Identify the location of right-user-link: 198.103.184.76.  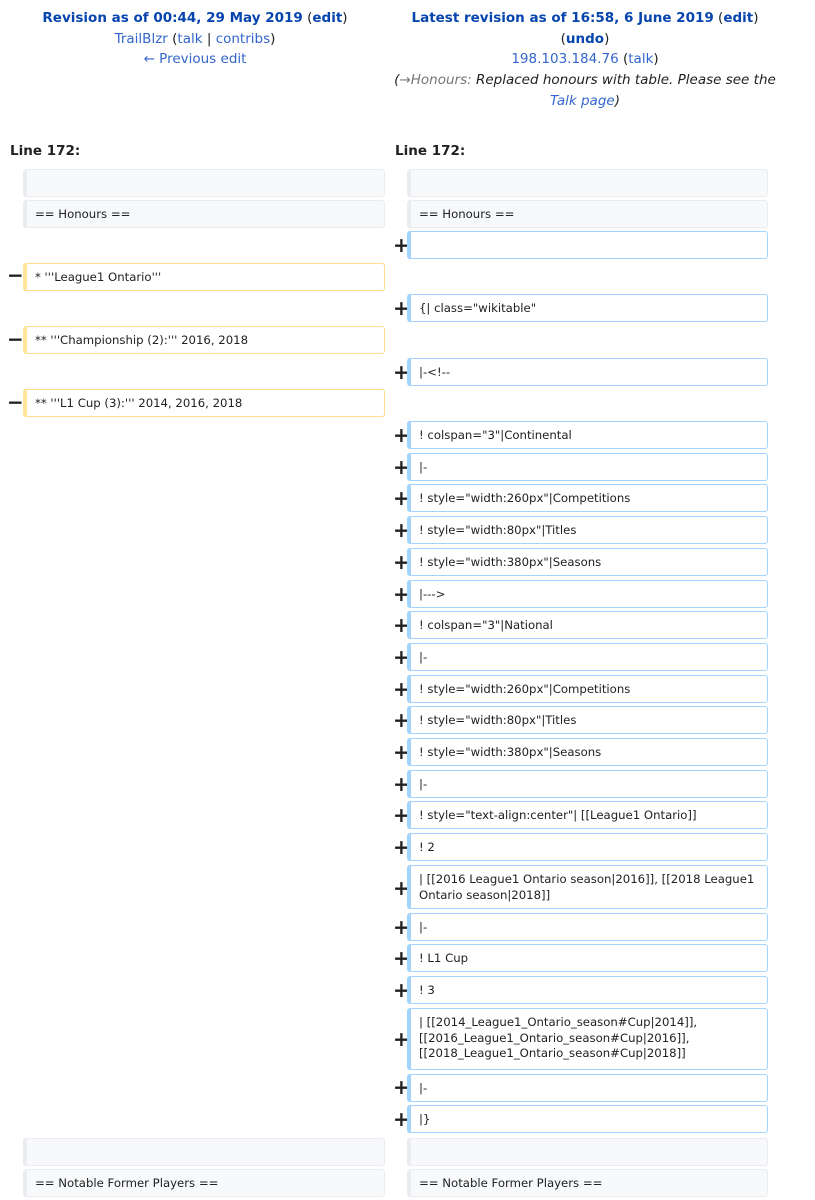
(564, 59).